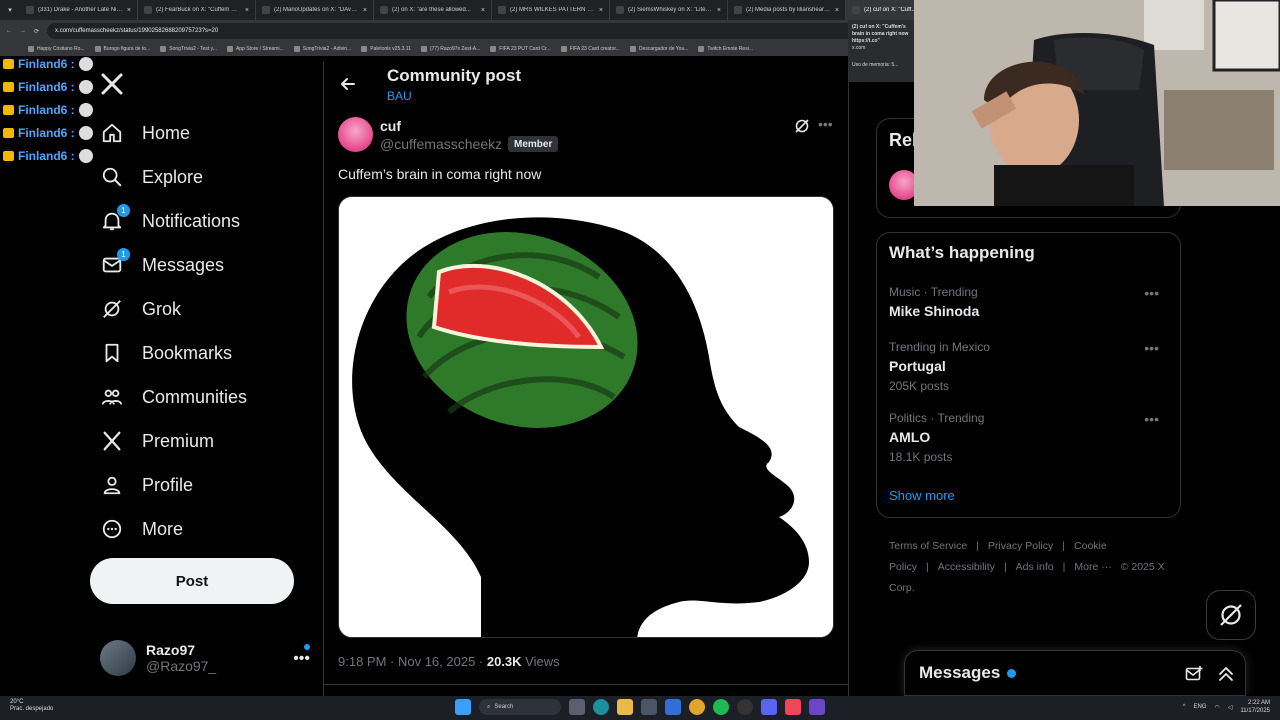  I want to click on wifi-icon: ◠, so click(1217, 707).